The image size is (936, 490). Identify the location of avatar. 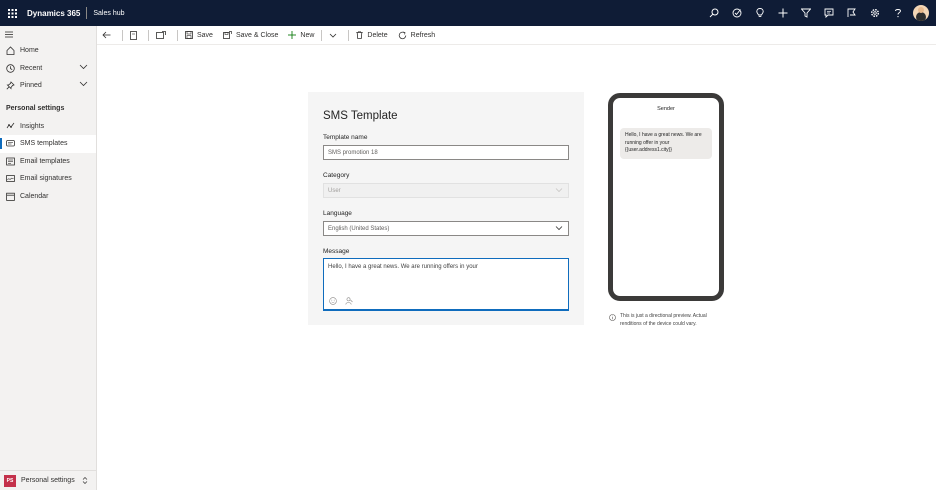
(920, 13).